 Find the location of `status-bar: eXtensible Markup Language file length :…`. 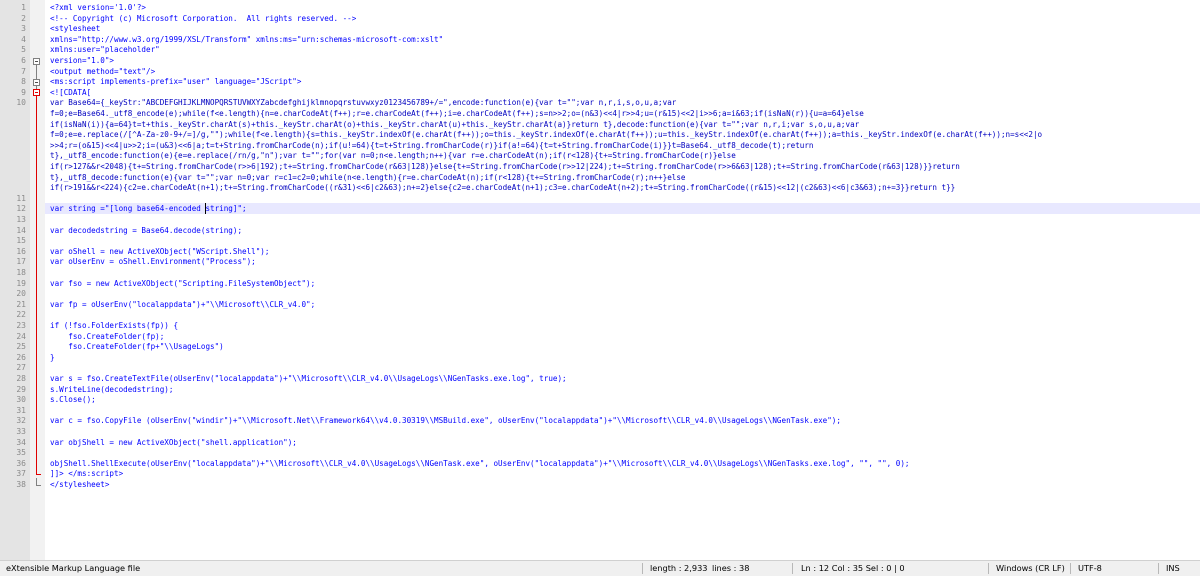

status-bar: eXtensible Markup Language file length :… is located at coordinates (600, 568).